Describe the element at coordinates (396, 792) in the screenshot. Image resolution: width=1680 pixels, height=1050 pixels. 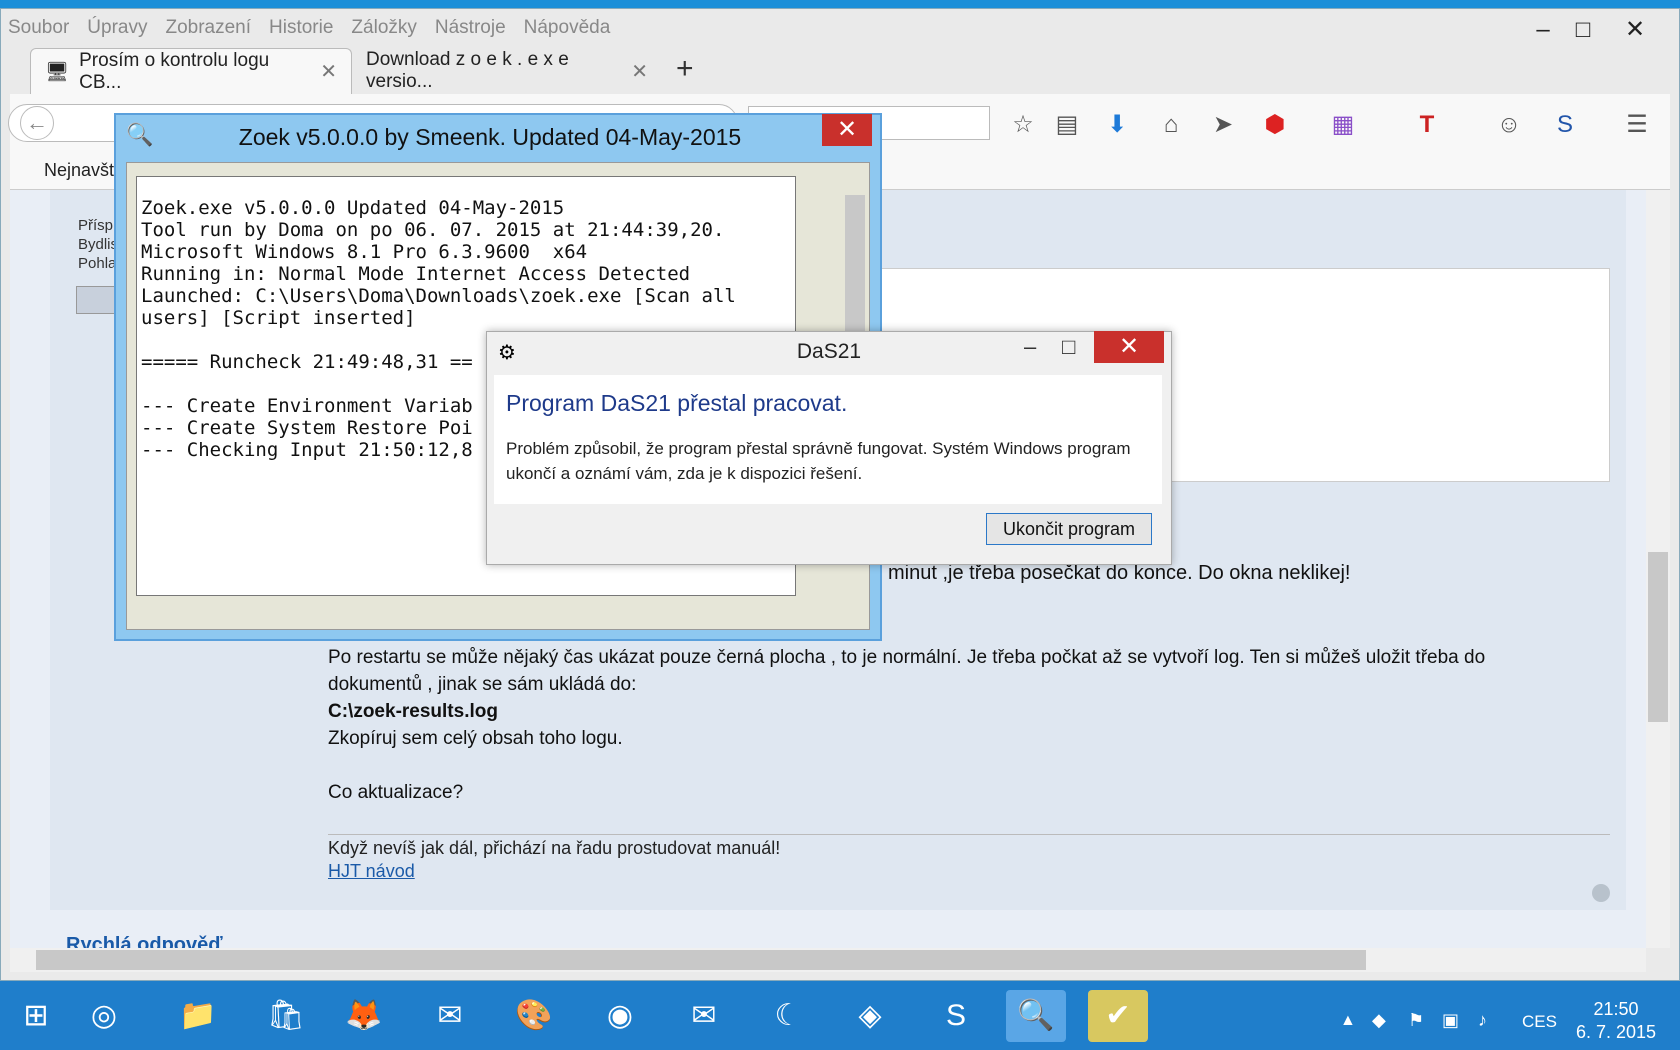
I see `post-line: Co aktualizace?` at that location.